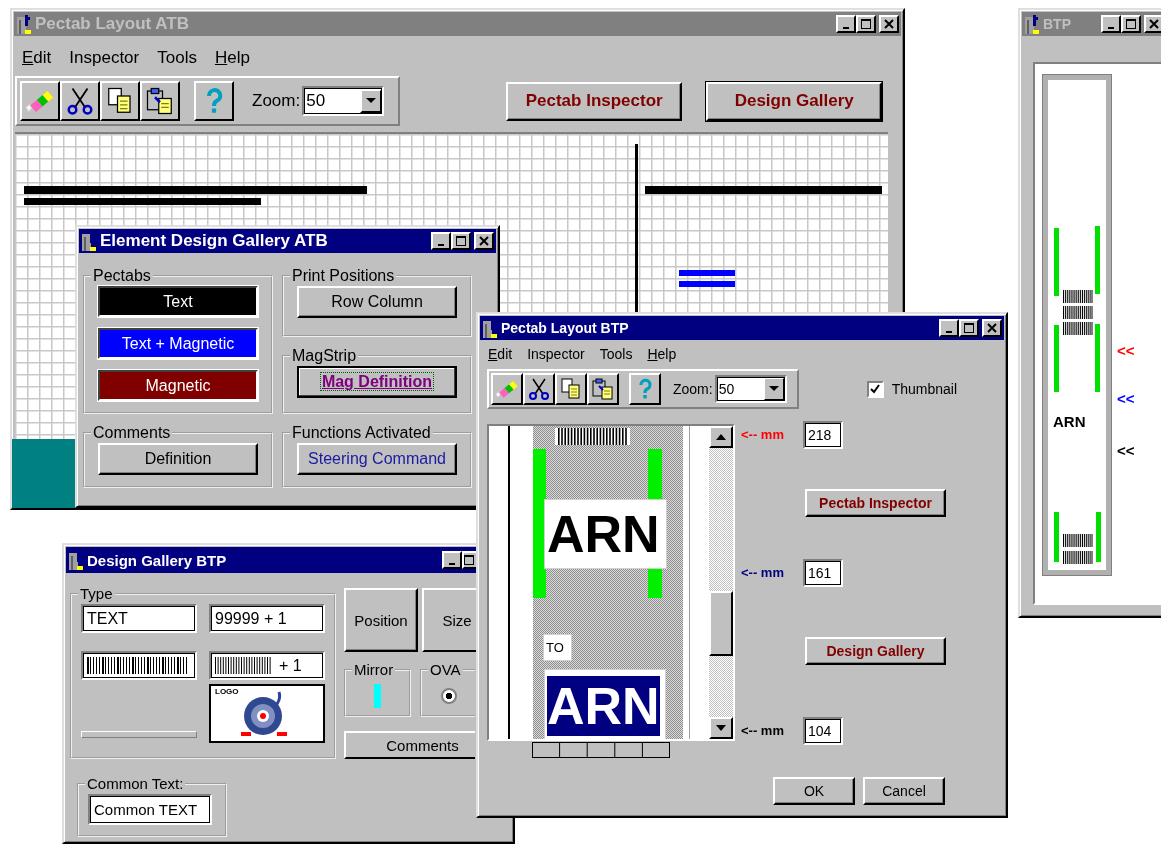  Describe the element at coordinates (381, 620) in the screenshot. I see `gallery-button: Position` at that location.